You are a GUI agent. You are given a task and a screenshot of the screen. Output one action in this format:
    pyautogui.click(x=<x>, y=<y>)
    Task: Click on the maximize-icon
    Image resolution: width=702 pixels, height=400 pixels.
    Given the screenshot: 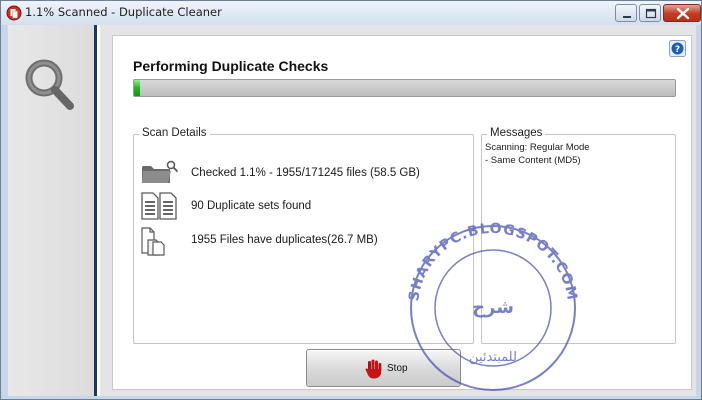 What is the action you would take?
    pyautogui.click(x=651, y=13)
    